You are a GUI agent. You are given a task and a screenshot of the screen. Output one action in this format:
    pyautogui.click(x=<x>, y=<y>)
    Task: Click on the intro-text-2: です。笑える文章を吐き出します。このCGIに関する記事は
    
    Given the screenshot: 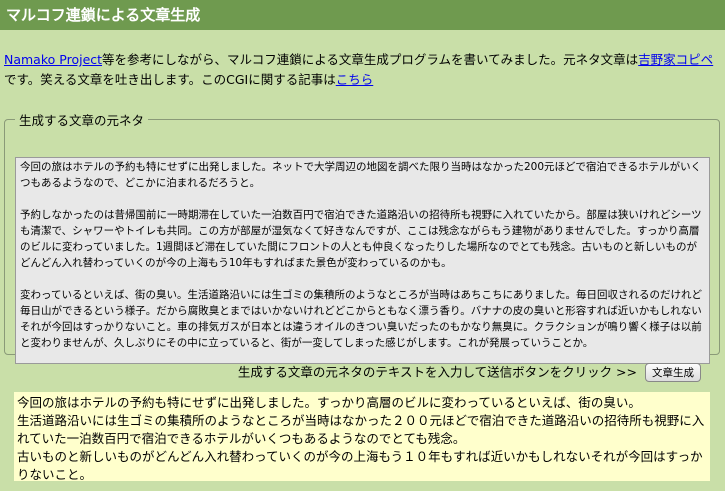 What is the action you would take?
    pyautogui.click(x=170, y=79)
    